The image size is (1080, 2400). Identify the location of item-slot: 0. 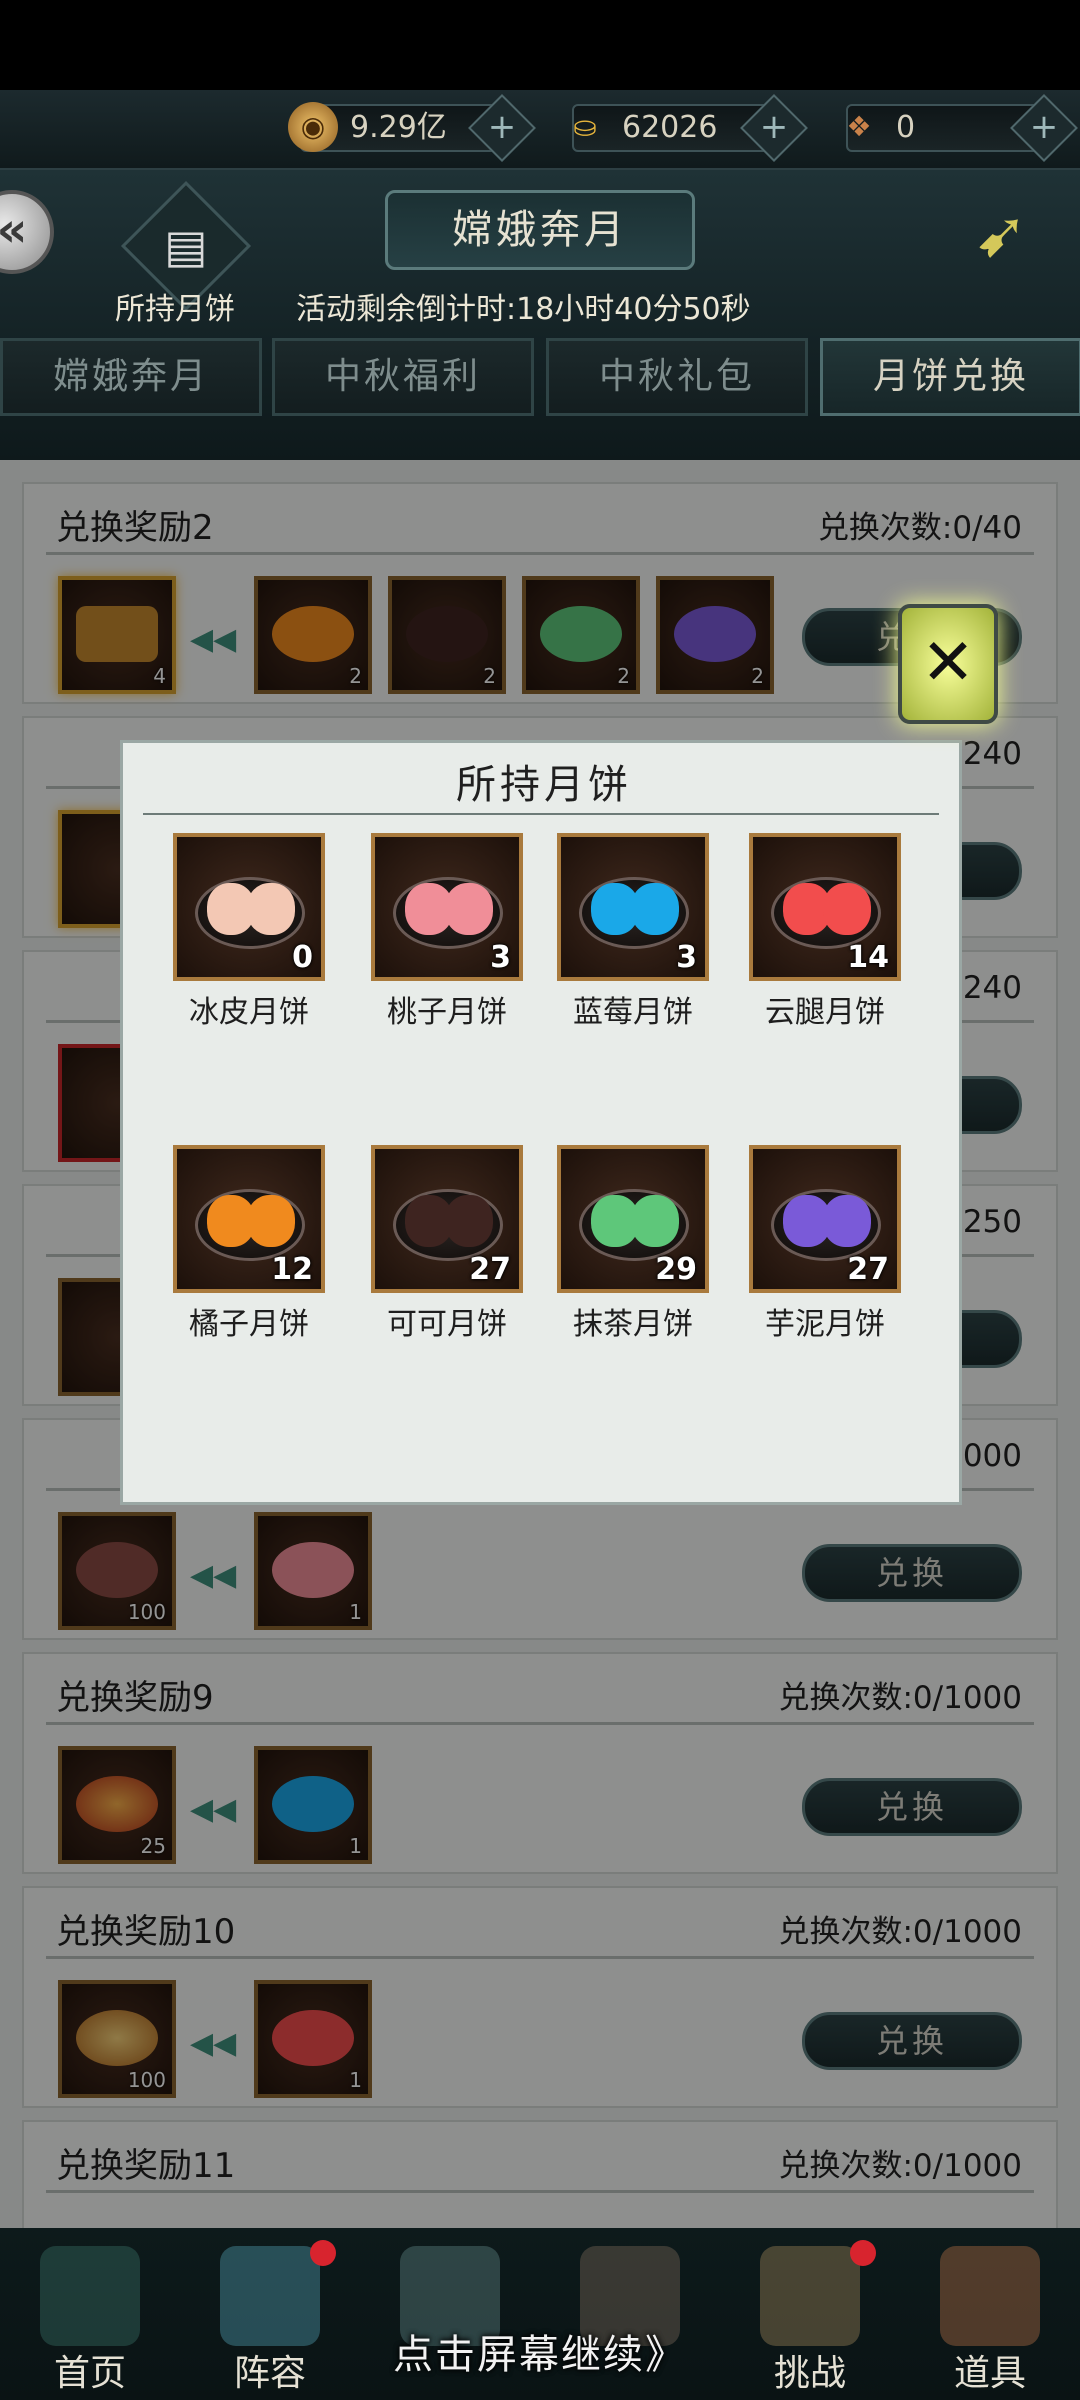
(249, 907).